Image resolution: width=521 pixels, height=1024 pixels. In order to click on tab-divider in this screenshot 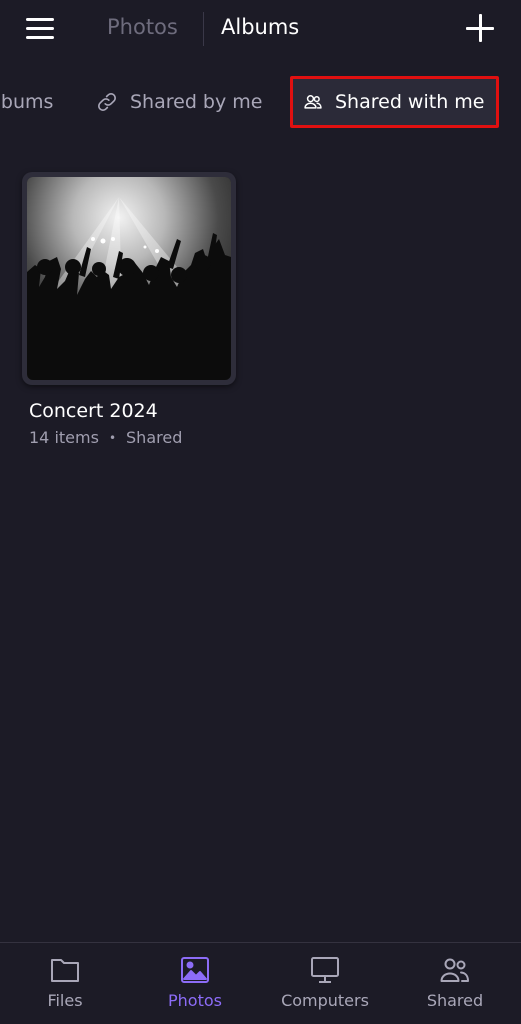, I will do `click(203, 29)`.